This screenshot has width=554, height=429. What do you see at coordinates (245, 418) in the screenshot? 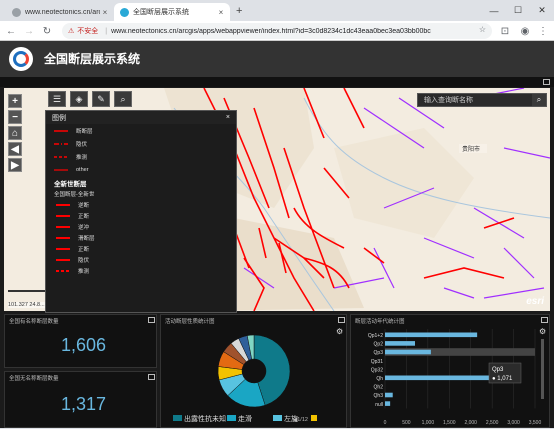
I see `pie-legend-label: 走滑` at bounding box center [245, 418].